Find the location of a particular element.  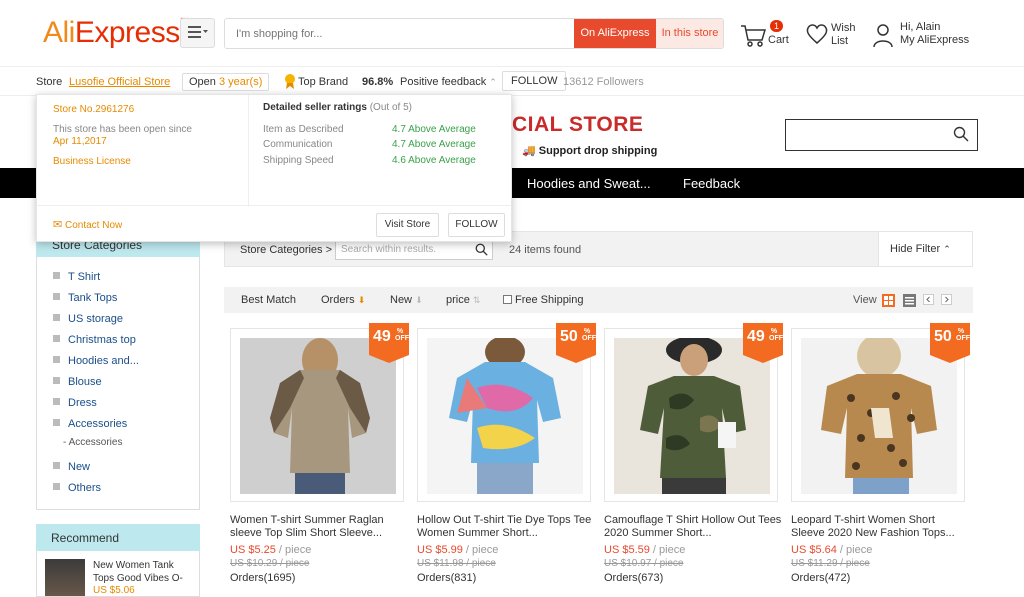

cart-link: 1 Cart is located at coordinates (770, 36).